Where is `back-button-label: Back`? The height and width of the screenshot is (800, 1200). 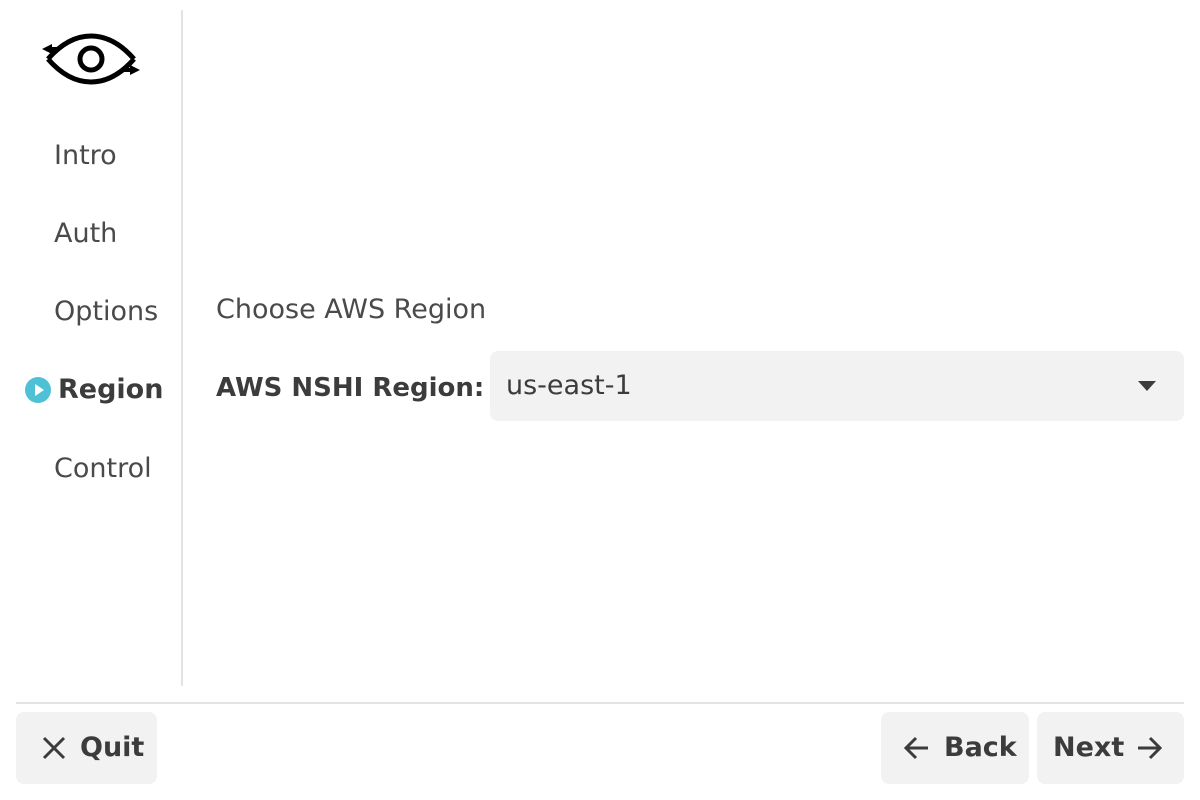
back-button-label: Back is located at coordinates (980, 747).